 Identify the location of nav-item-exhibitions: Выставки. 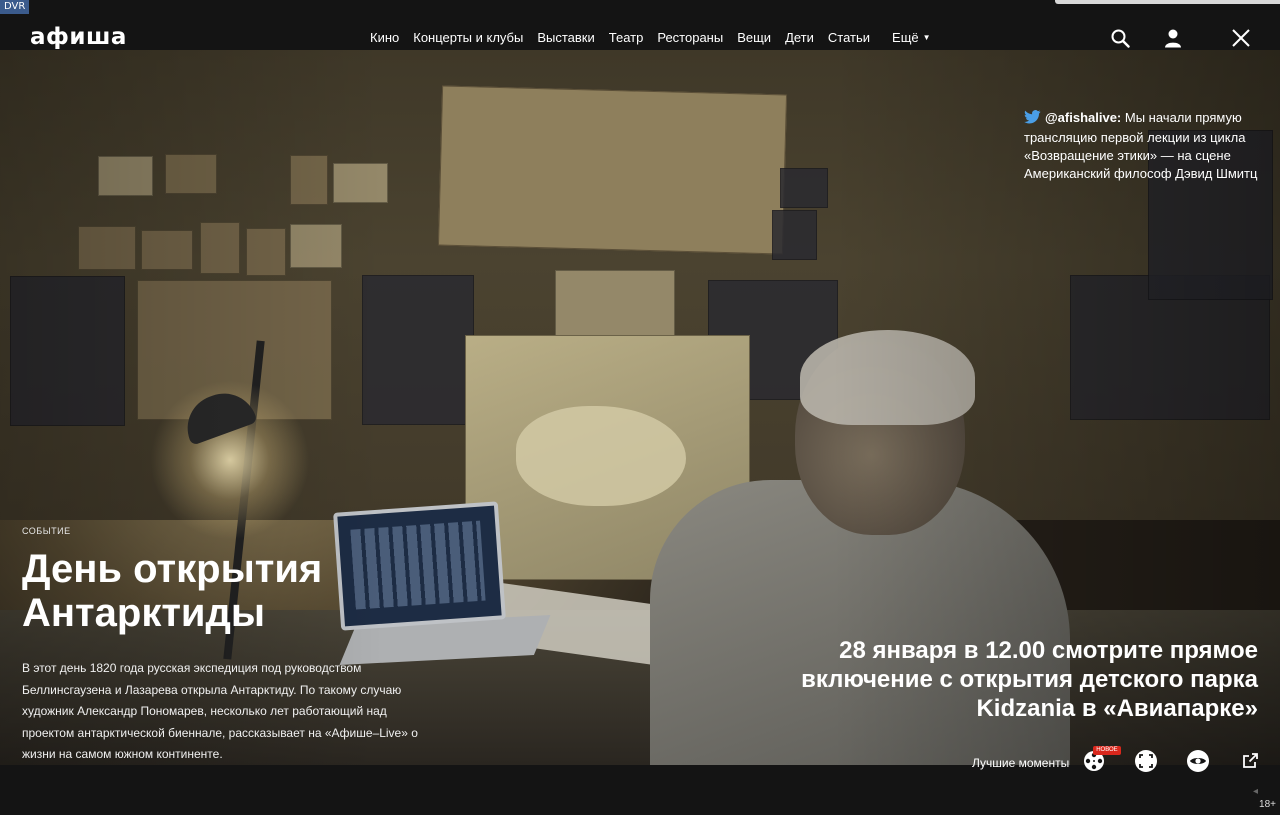
(565, 38).